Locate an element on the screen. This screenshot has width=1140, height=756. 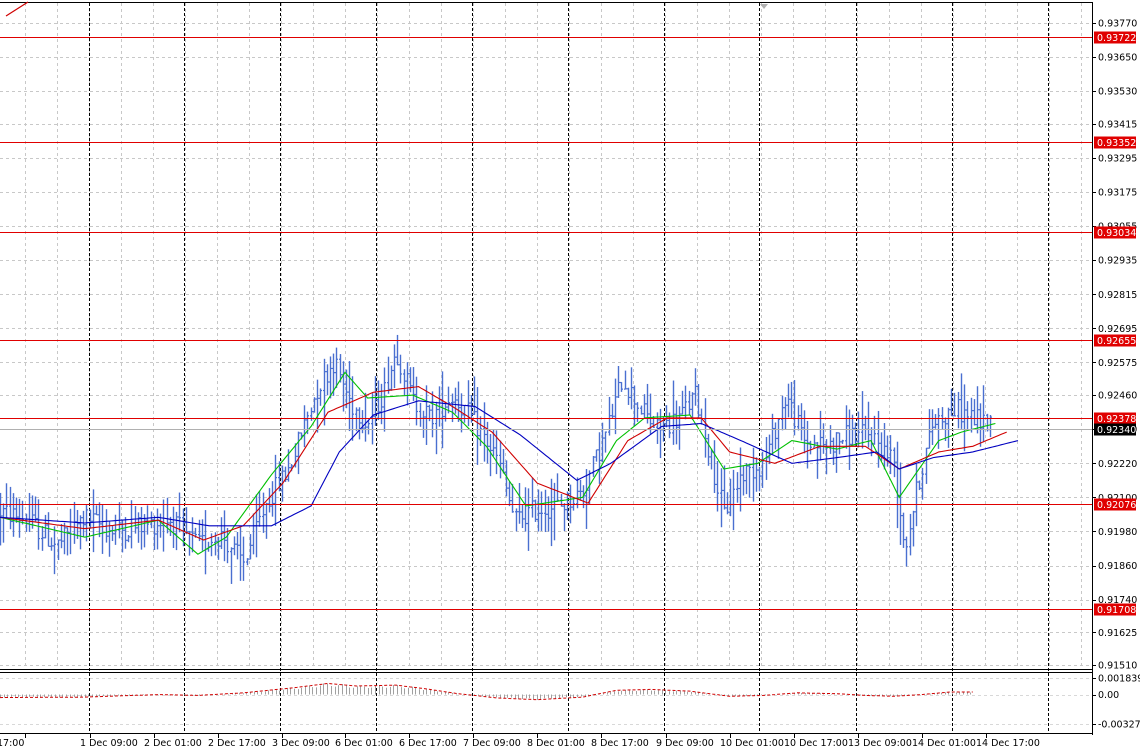
svg-text: 0.92655 is located at coordinates (1116, 341).